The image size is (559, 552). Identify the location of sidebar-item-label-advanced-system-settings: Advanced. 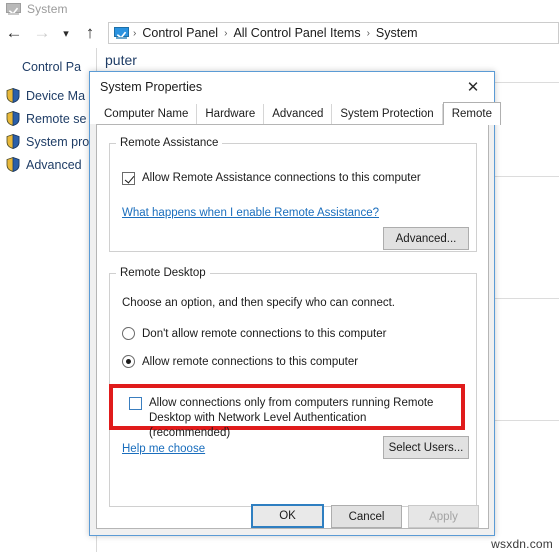
(54, 164).